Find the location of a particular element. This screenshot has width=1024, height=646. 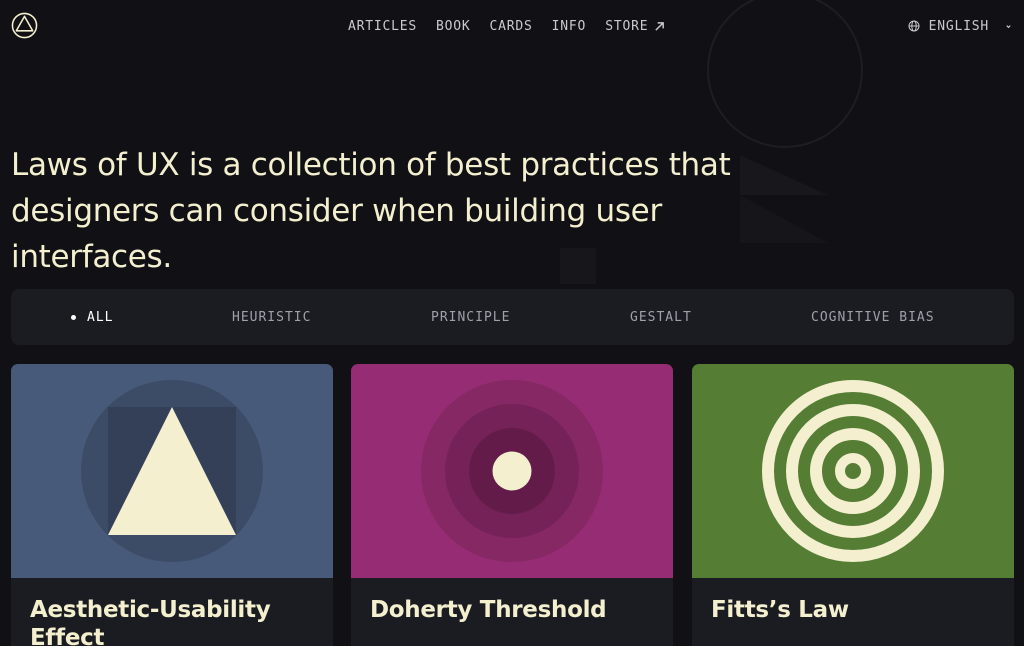

triangle-icon is located at coordinates (172, 471).